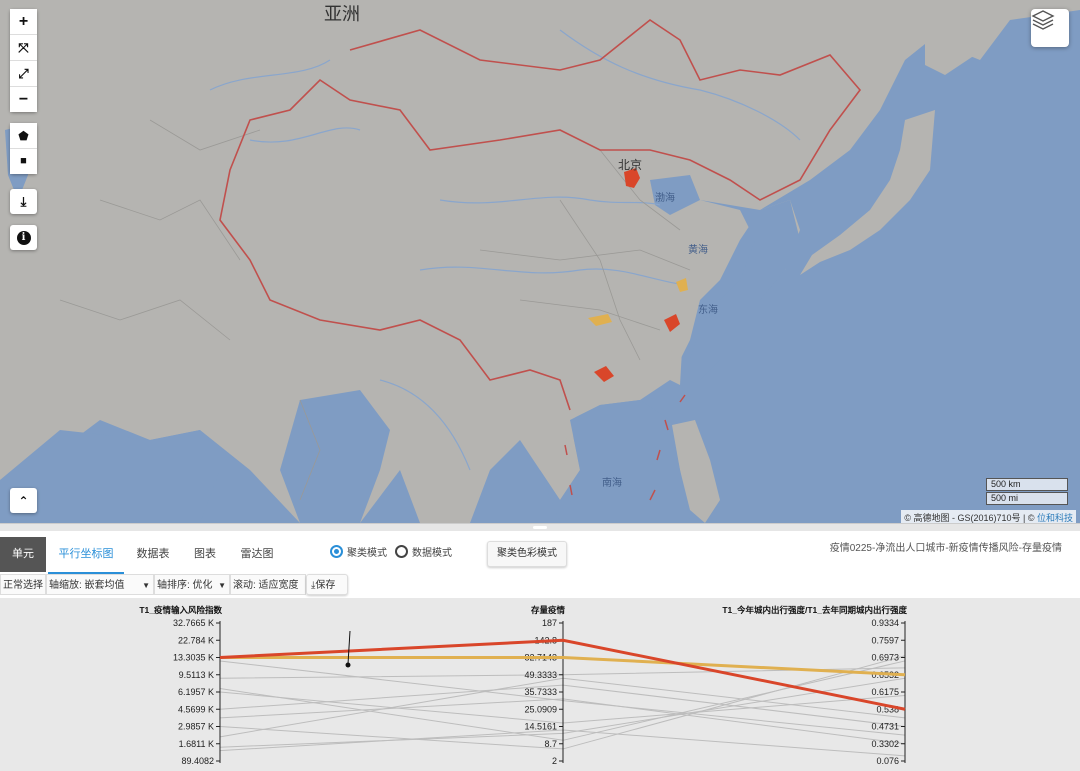 Image resolution: width=1080 pixels, height=771 pixels. Describe the element at coordinates (197, 761) in the screenshot. I see `axis-tick-label: 89.4082` at that location.